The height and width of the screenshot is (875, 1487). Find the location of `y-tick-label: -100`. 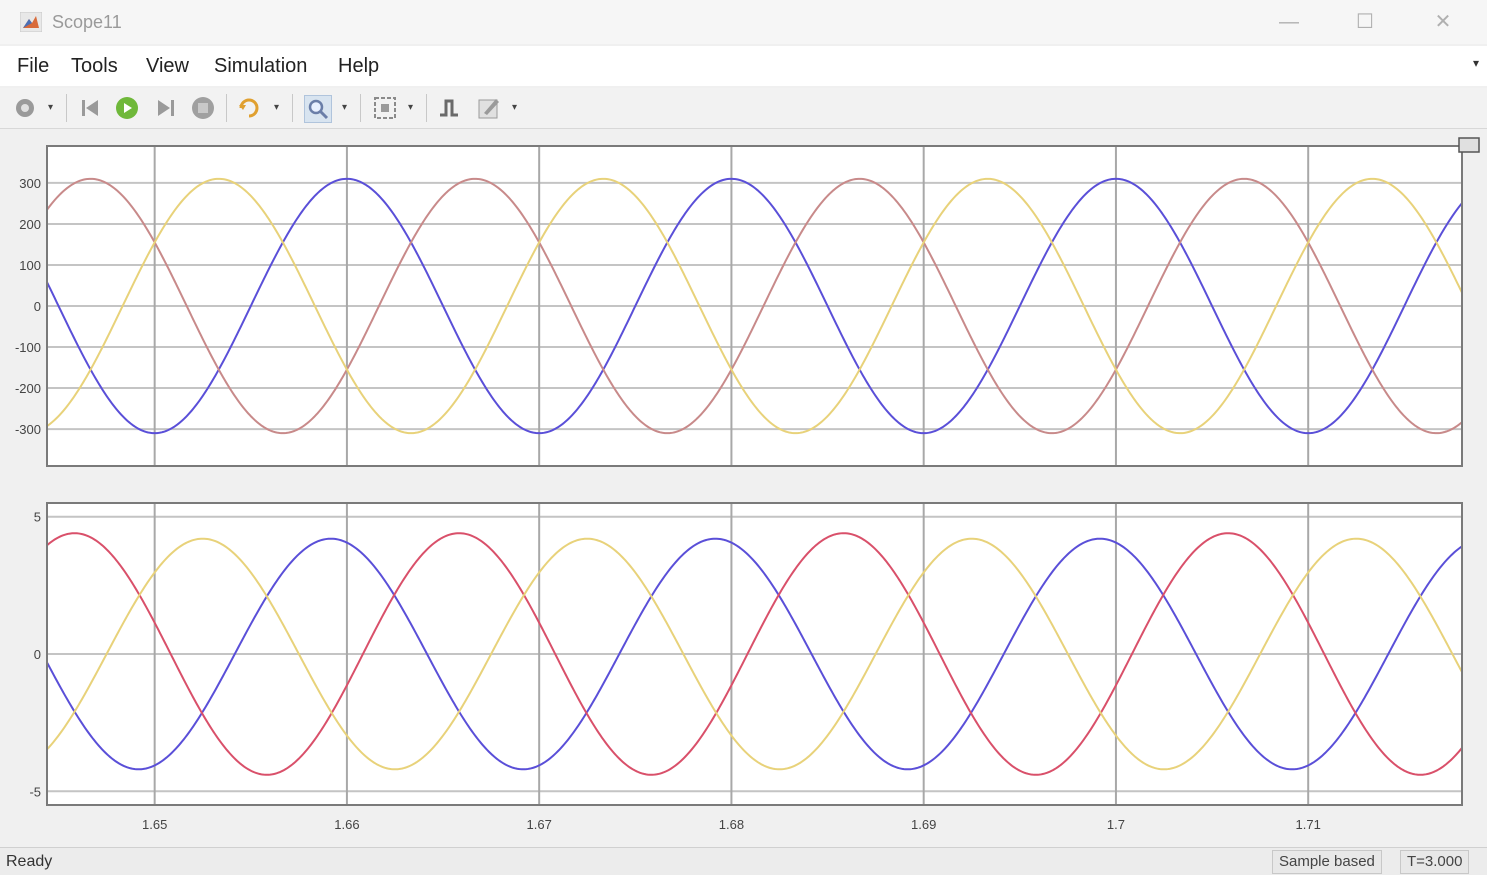

y-tick-label: -100 is located at coordinates (28, 347).